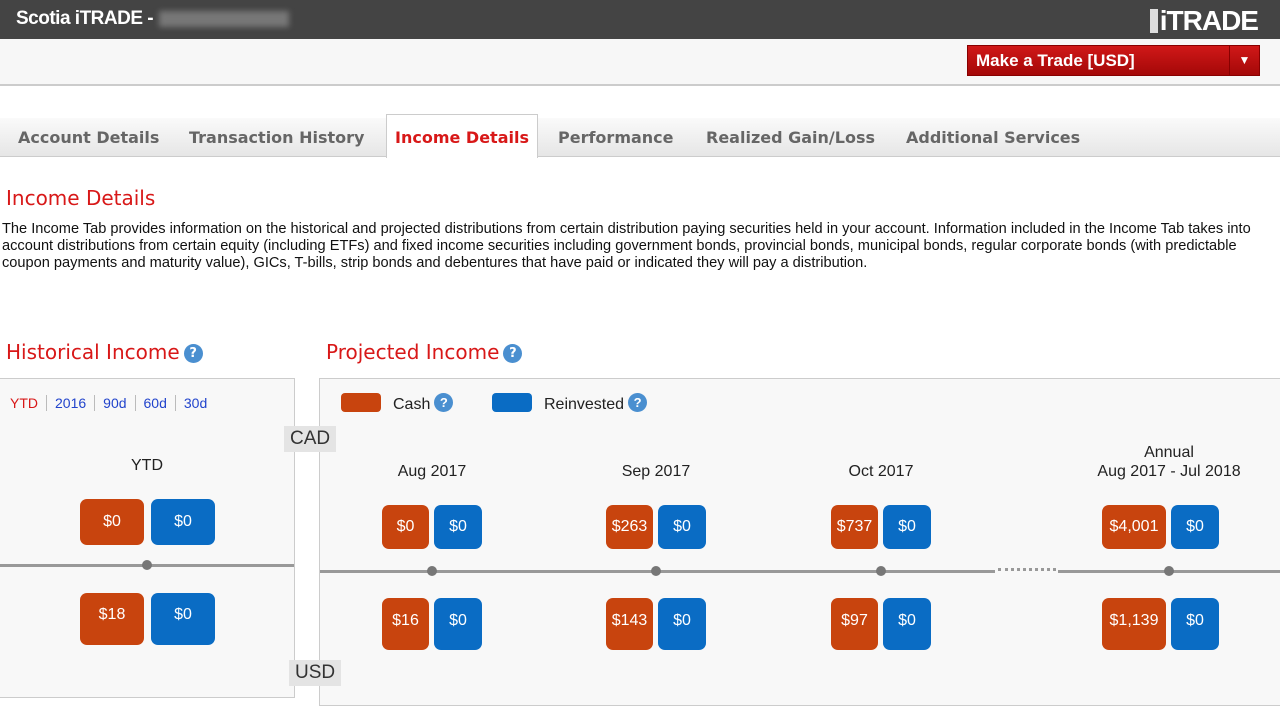 Image resolution: width=1280 pixels, height=720 pixels. Describe the element at coordinates (85, 18) in the screenshot. I see `title-text: Scotia iTRADE -` at that location.